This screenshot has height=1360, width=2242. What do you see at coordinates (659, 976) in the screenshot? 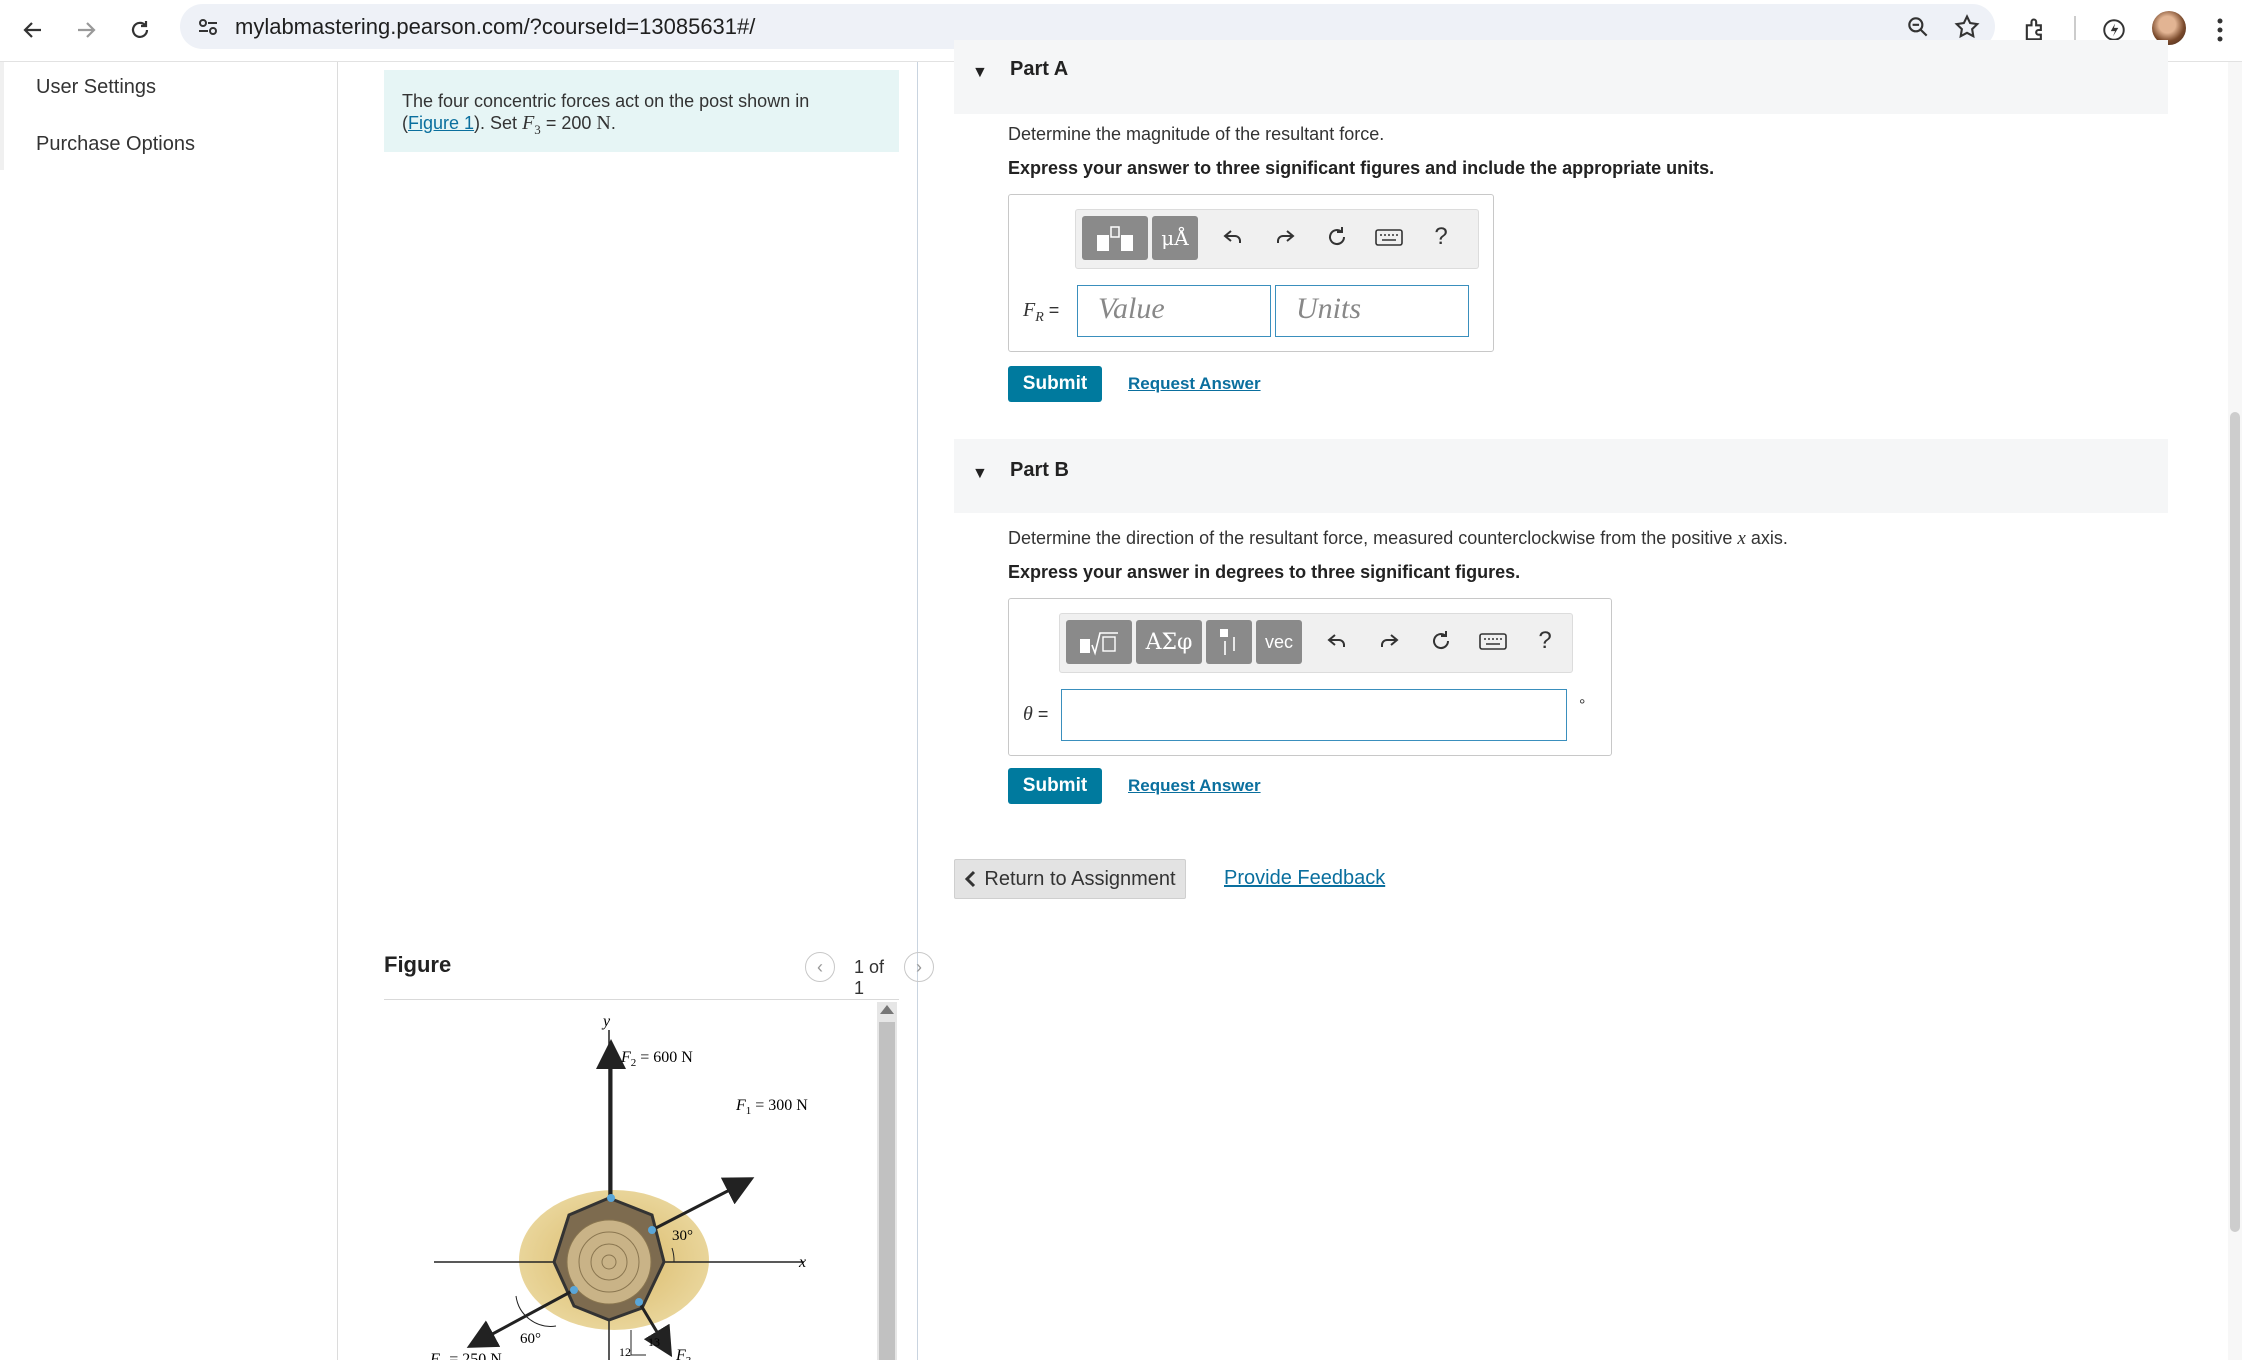
I see `figure-header: Figure ‹ 1 of 1 ›` at bounding box center [659, 976].